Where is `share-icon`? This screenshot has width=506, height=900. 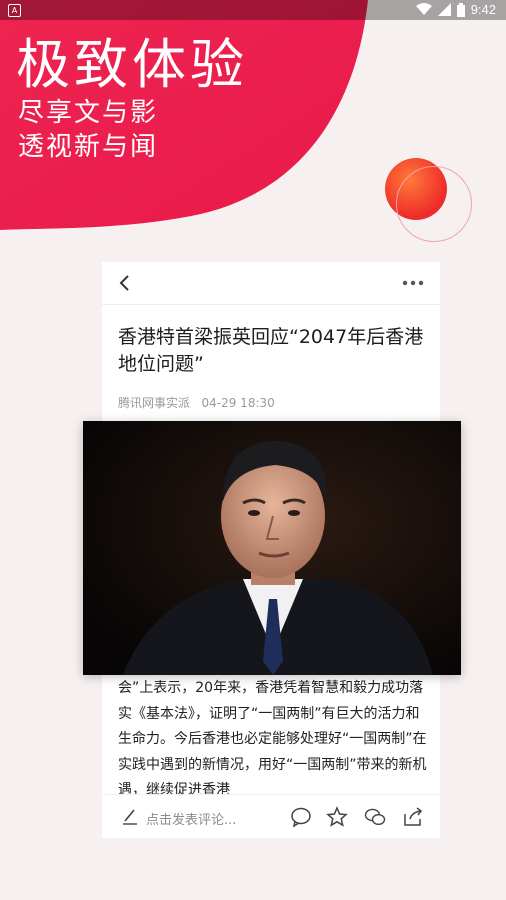
share-icon is located at coordinates (413, 817).